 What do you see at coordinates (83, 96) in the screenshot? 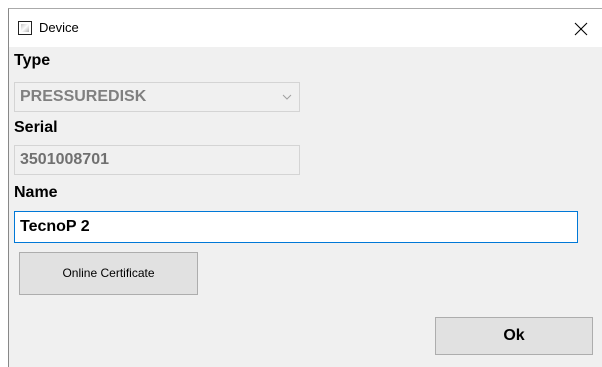
I see `type-select-value: PRESSUREDISK` at bounding box center [83, 96].